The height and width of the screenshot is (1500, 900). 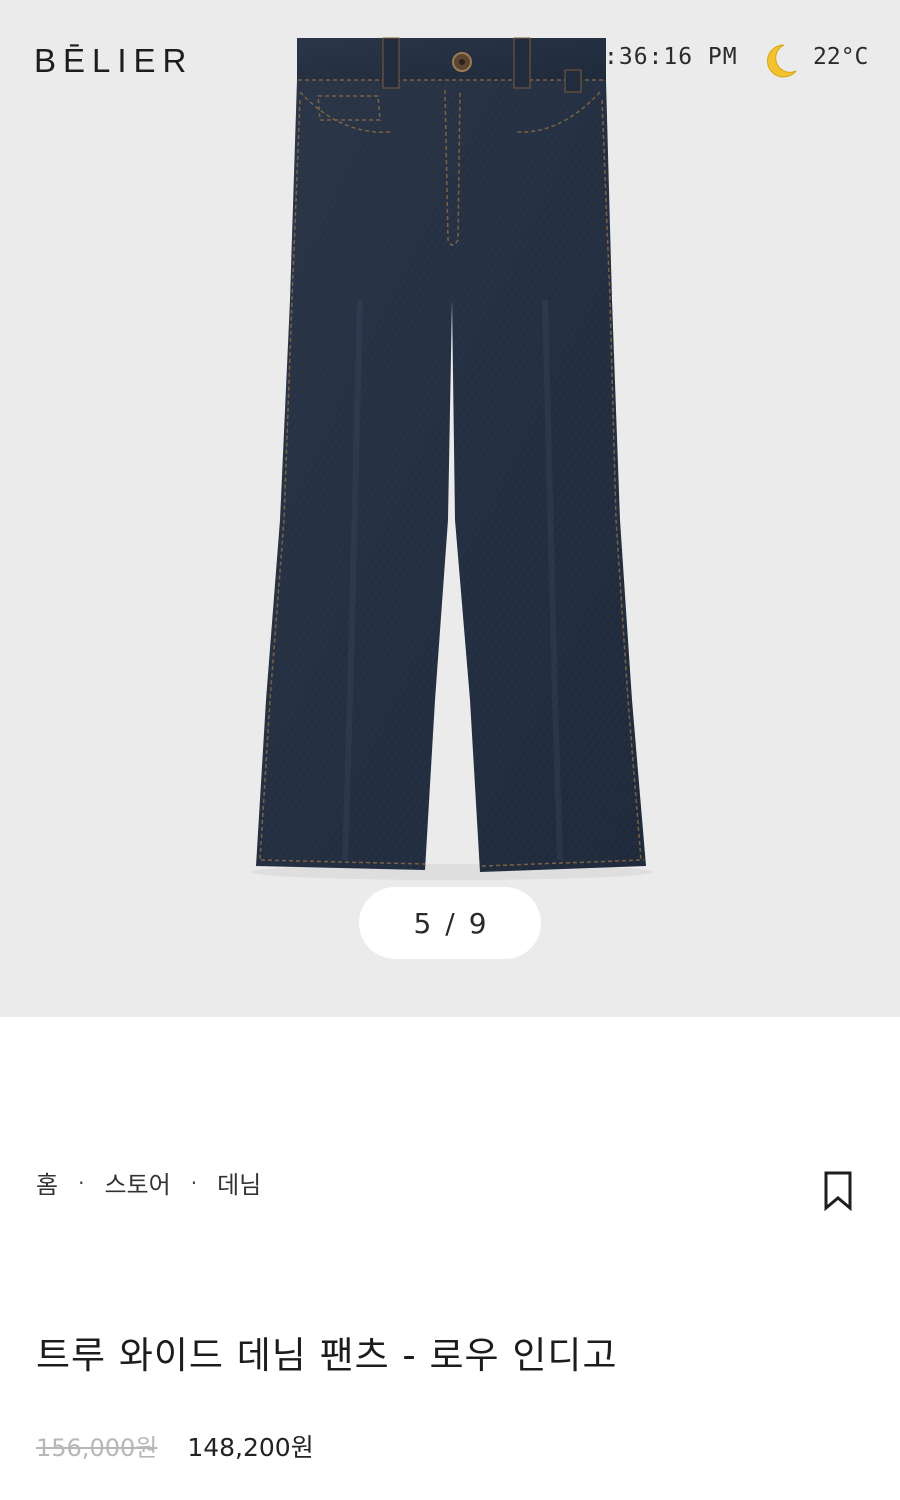 I want to click on image-counter-current: 5, so click(x=422, y=923).